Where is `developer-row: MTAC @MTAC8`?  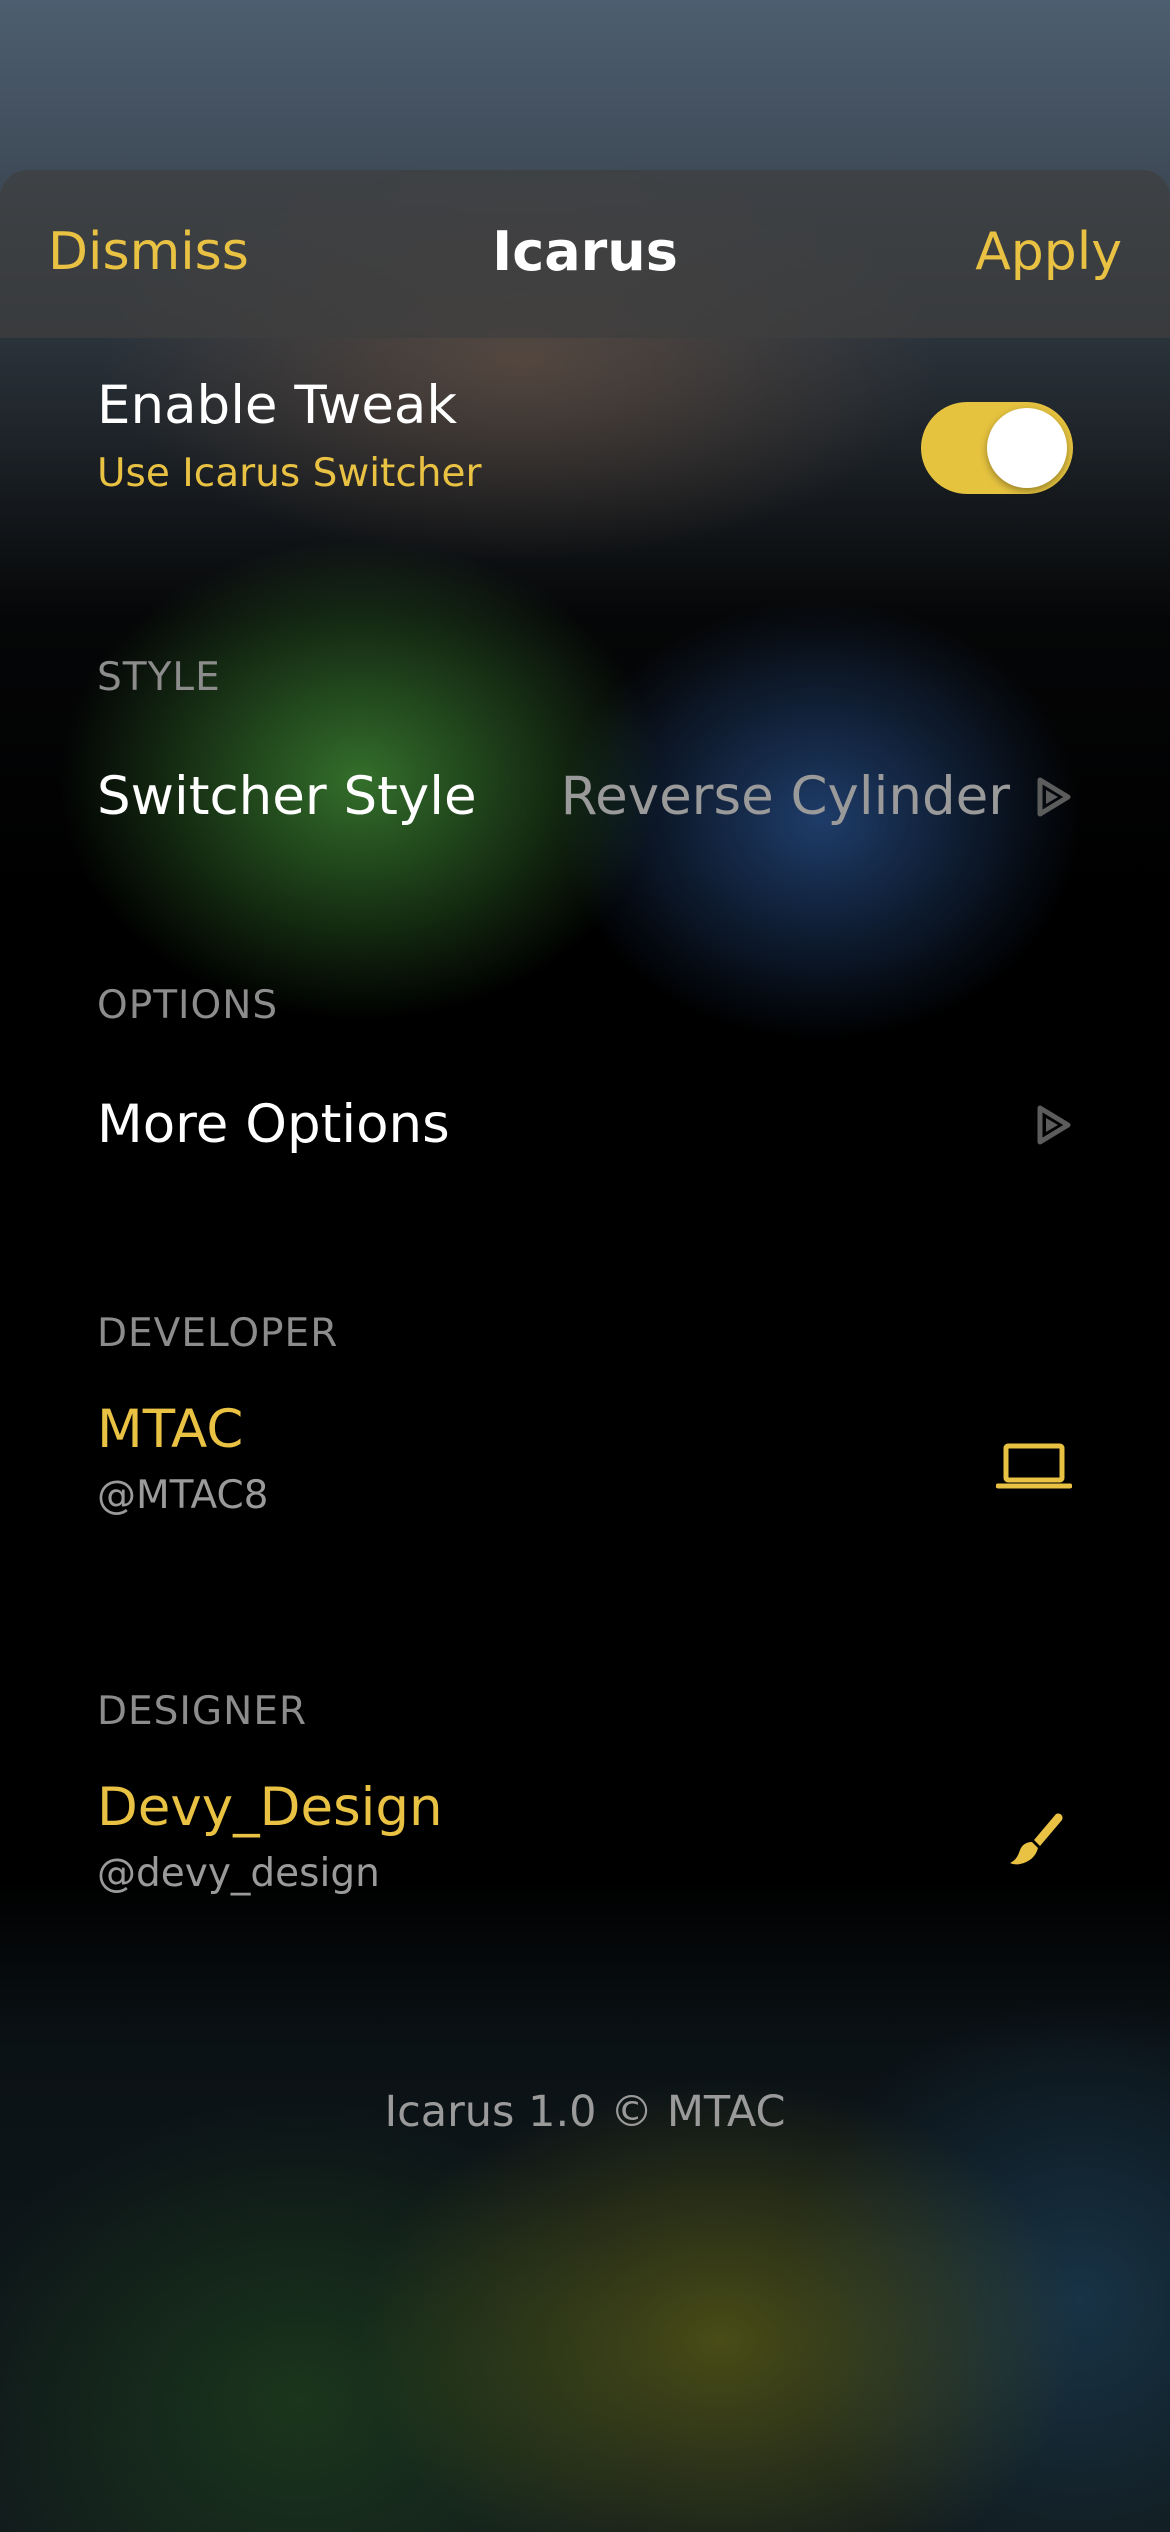 developer-row: MTAC @MTAC8 is located at coordinates (585, 1475).